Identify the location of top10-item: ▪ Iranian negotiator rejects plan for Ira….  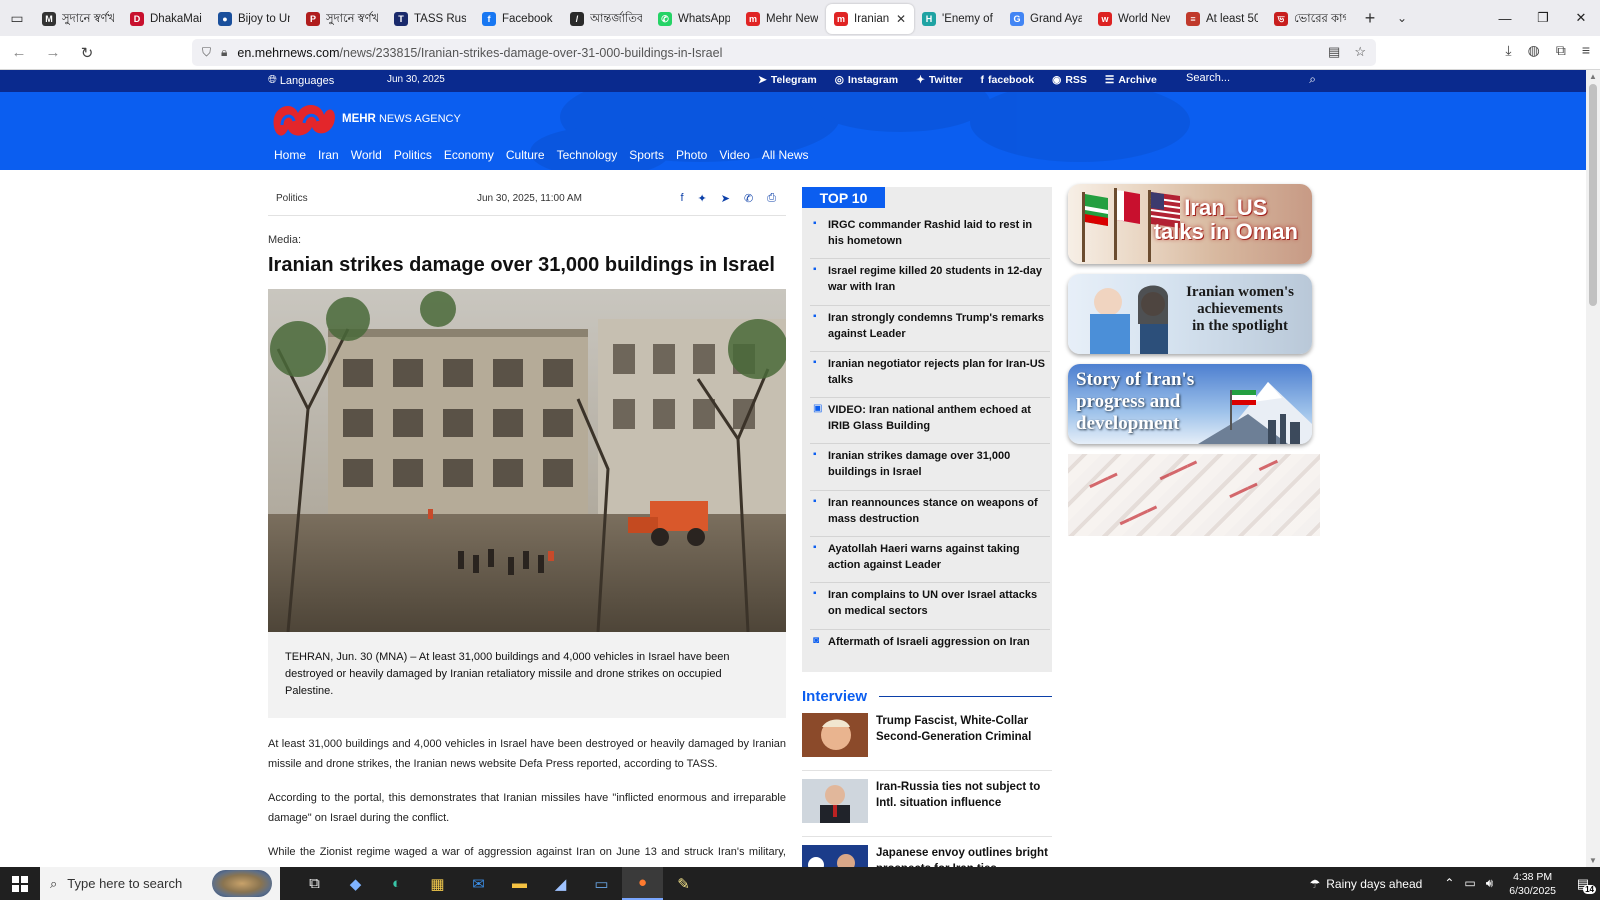
(930, 375).